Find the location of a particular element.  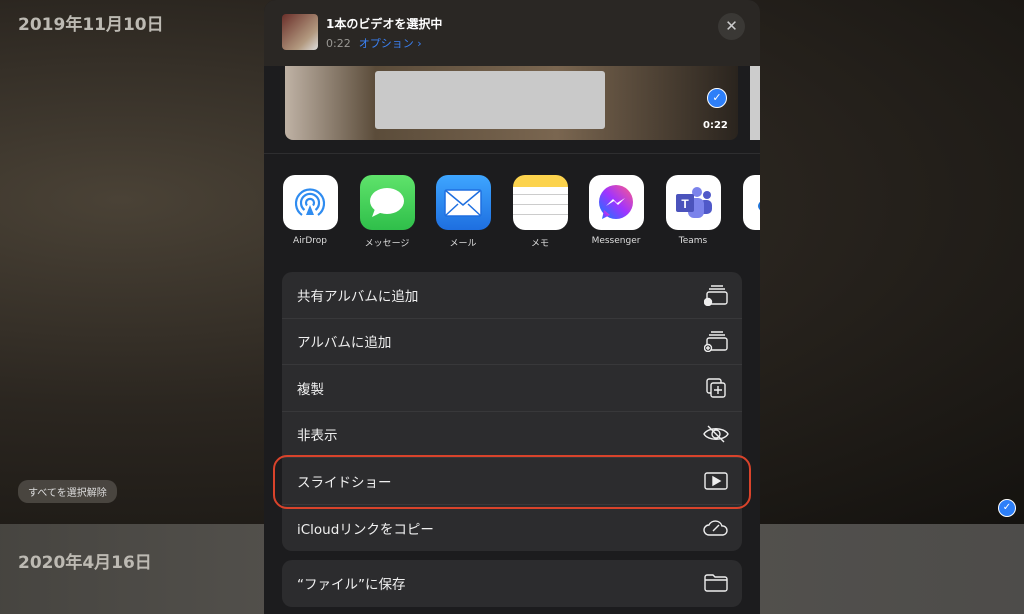

actions-group-2: “ファイル”に保存 is located at coordinates (512, 583).